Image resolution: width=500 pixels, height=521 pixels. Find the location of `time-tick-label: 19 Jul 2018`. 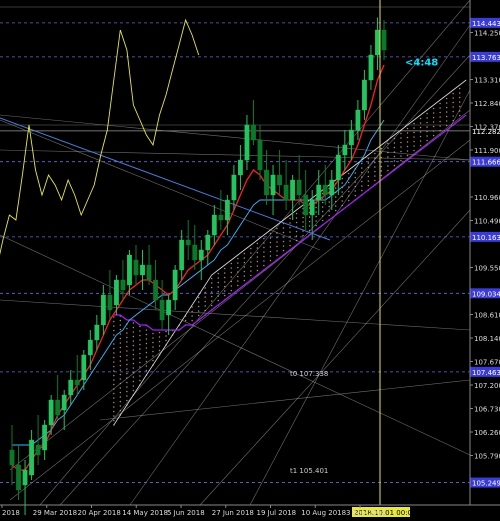

time-tick-label: 19 Jul 2018 is located at coordinates (277, 513).